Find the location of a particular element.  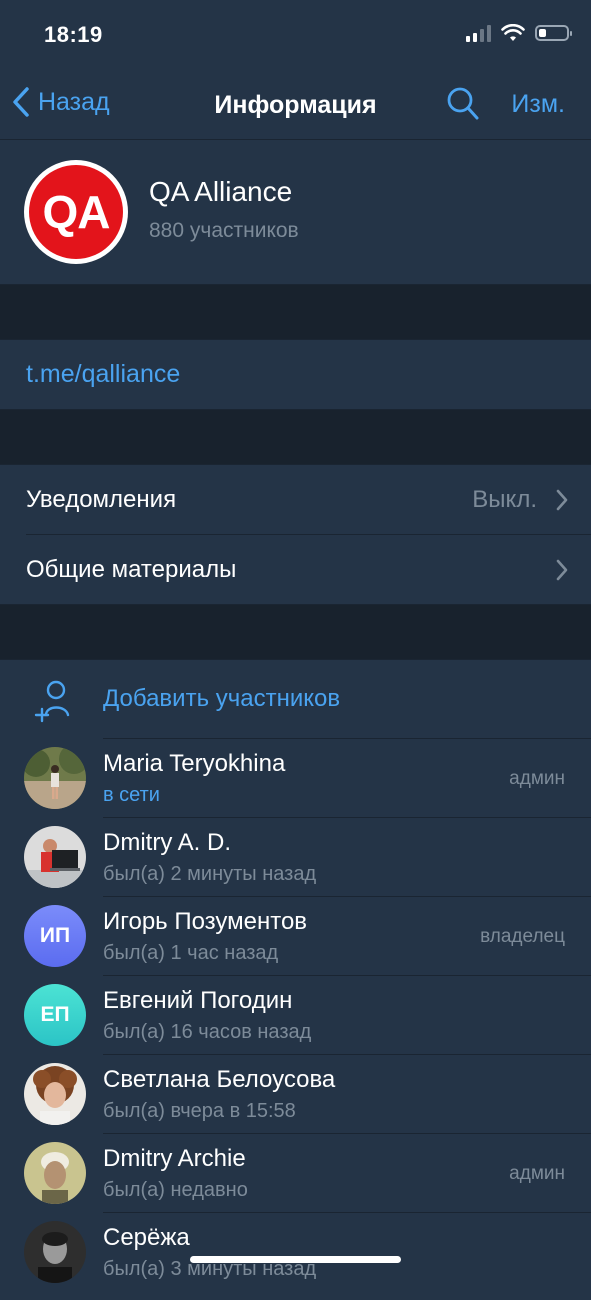

cellular-signal-icon is located at coordinates (478, 33).